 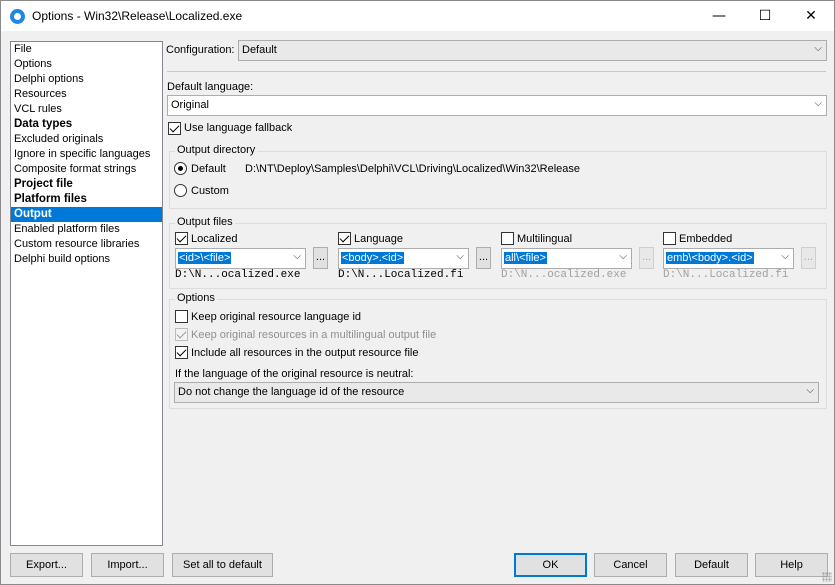 I want to click on nav-item-delphi-options: Delphi options, so click(x=86, y=79).